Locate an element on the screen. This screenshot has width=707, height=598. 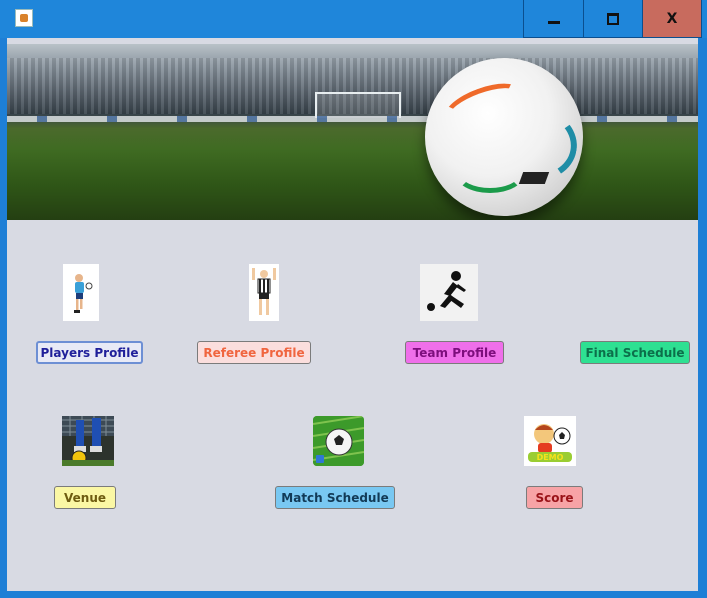
close-button: X is located at coordinates (672, 19).